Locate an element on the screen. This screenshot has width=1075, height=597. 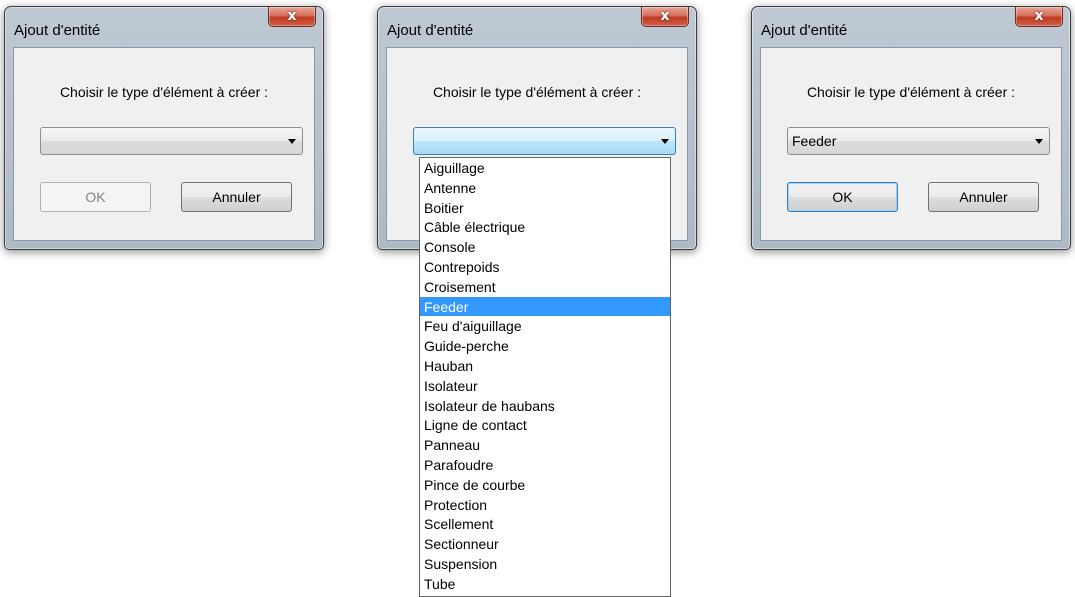
dropdown-option: Scellement is located at coordinates (545, 524).